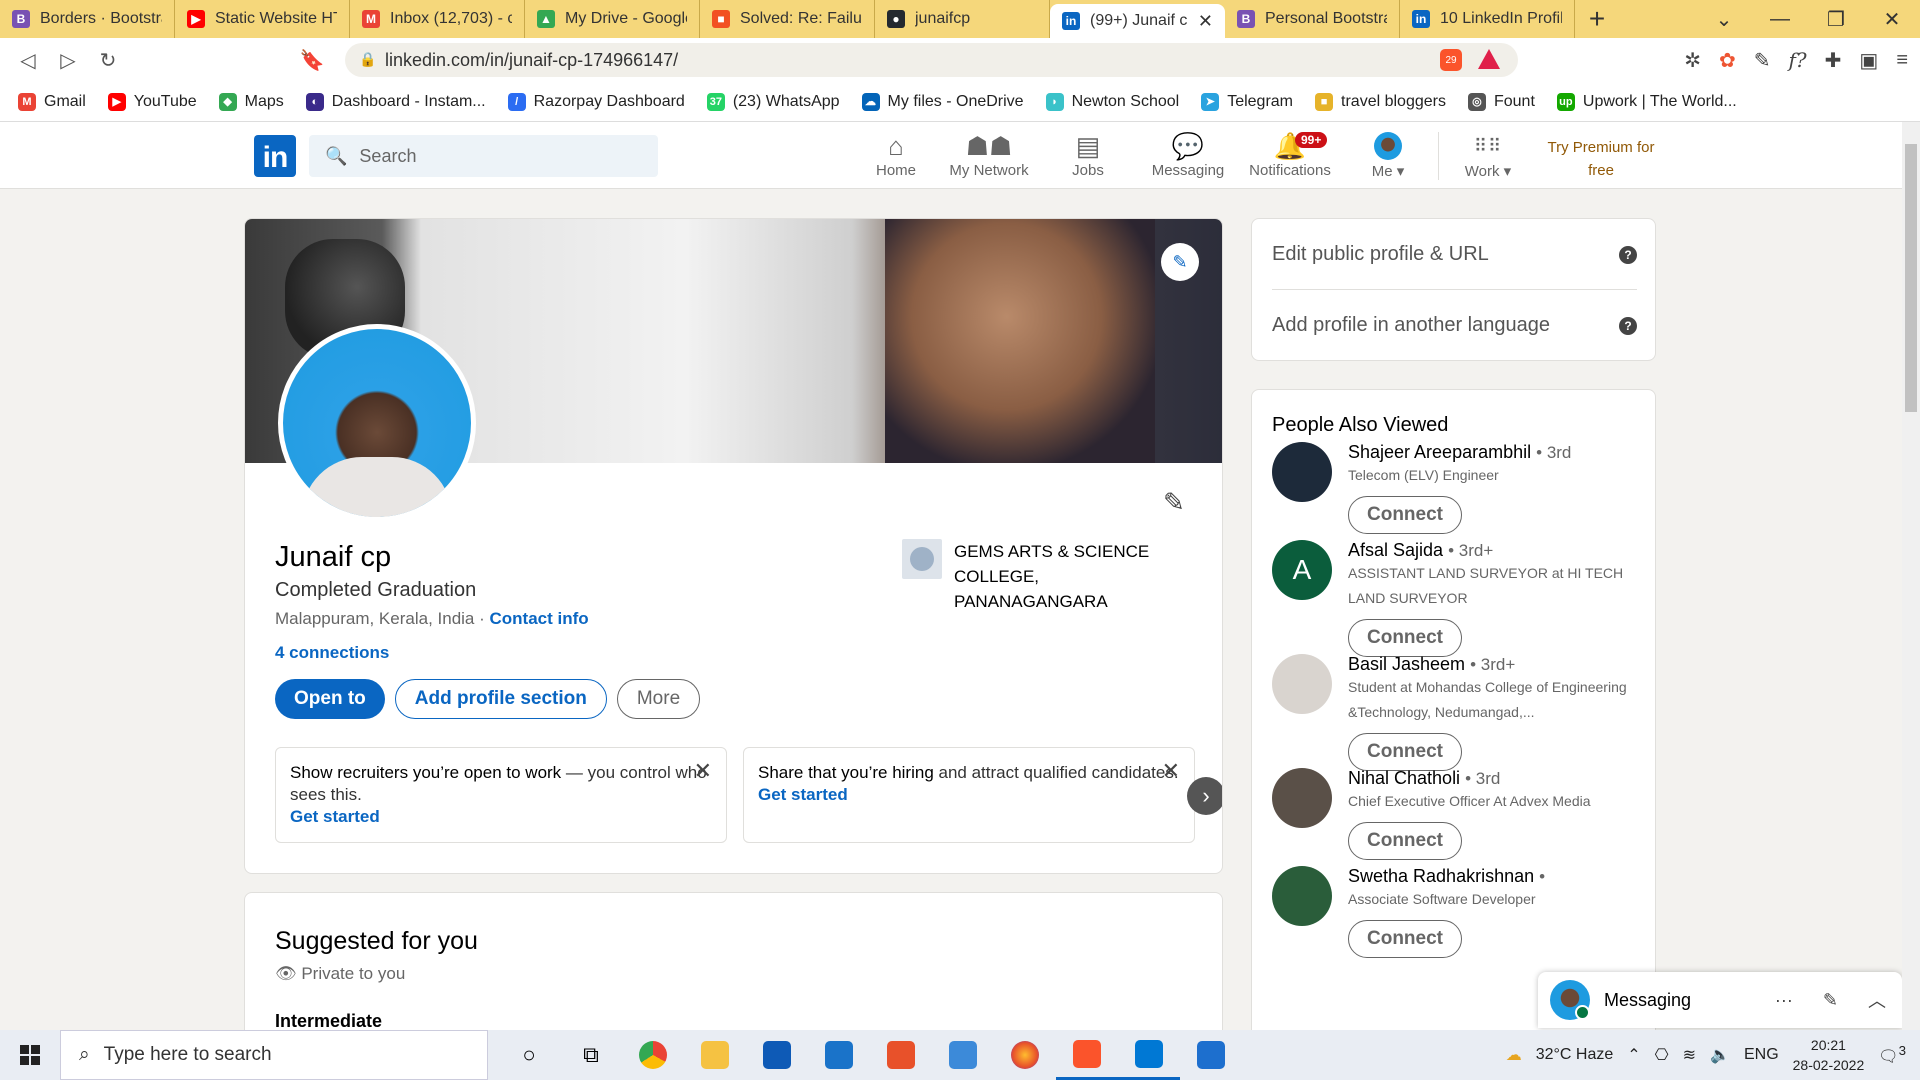  I want to click on browser-tab: ■ Solved: Re: Failure t, so click(787, 19).